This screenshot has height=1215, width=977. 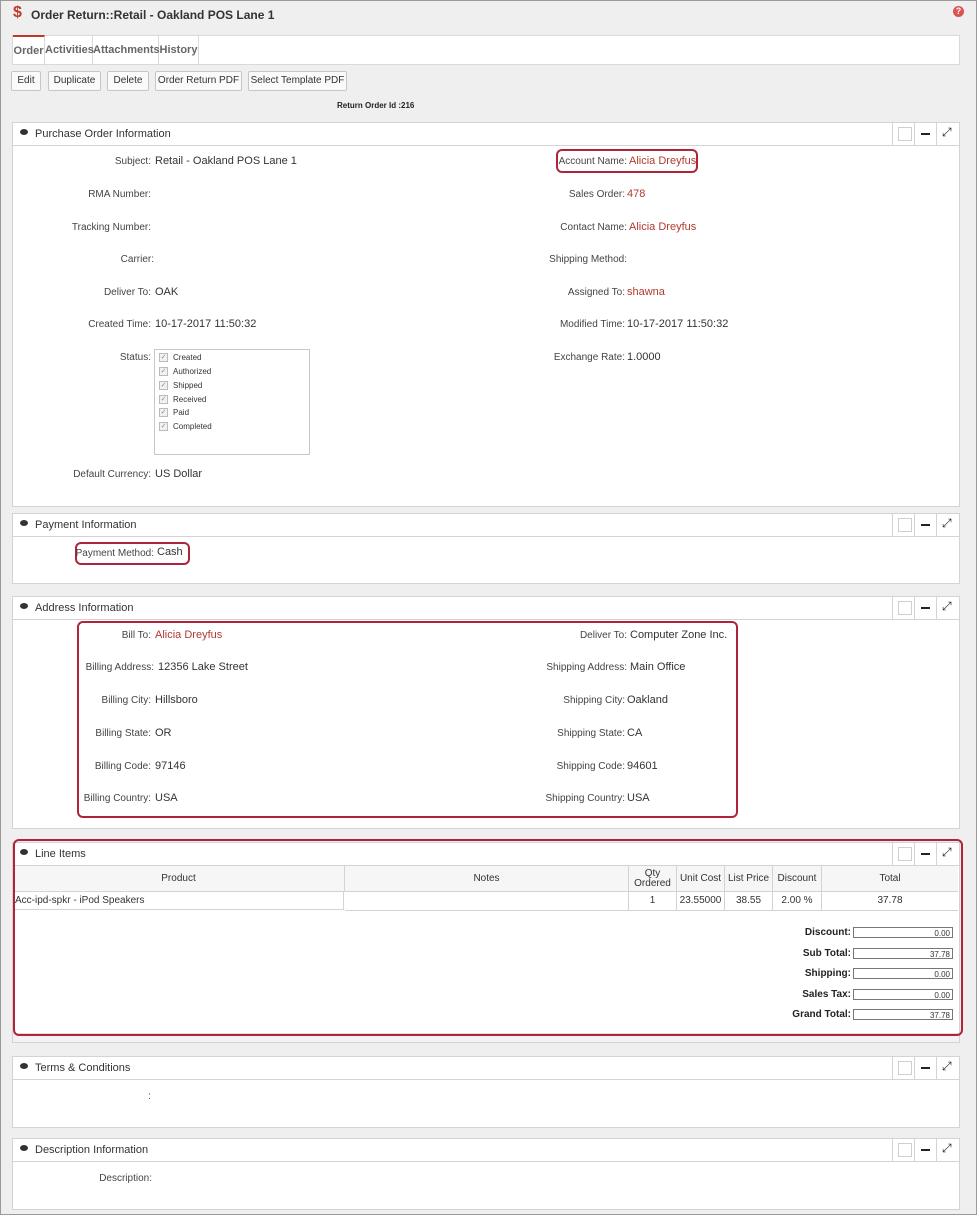 What do you see at coordinates (486, 50) in the screenshot?
I see `tab-bar: Order Activities Attachments History` at bounding box center [486, 50].